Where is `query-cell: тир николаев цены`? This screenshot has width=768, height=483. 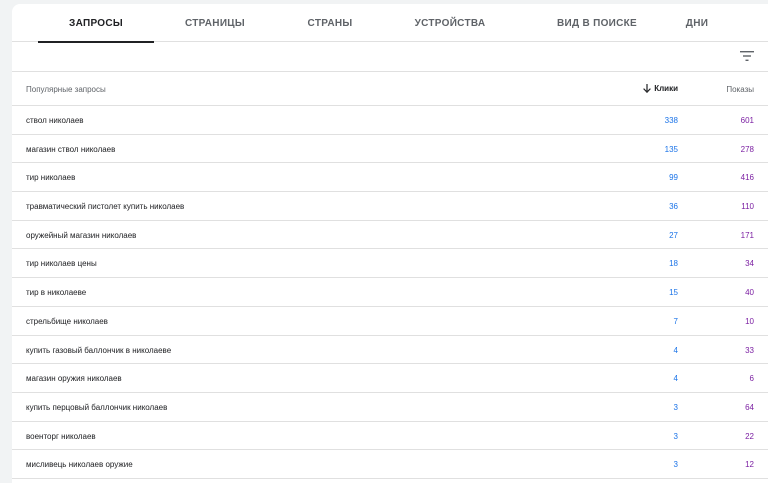
query-cell: тир николаев цены is located at coordinates (61, 263).